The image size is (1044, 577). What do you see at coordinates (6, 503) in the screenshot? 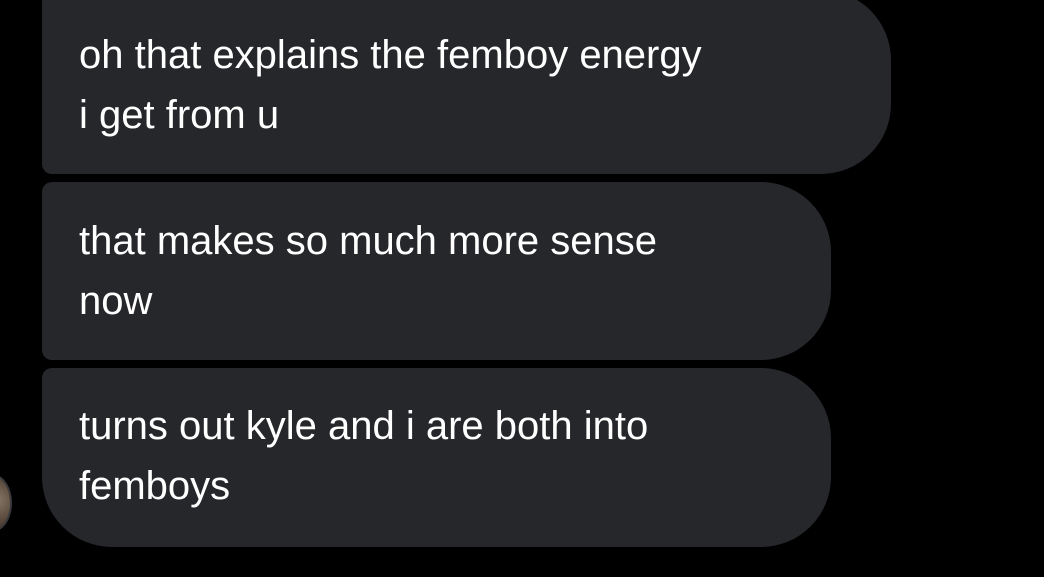
I see `sender-avatar` at bounding box center [6, 503].